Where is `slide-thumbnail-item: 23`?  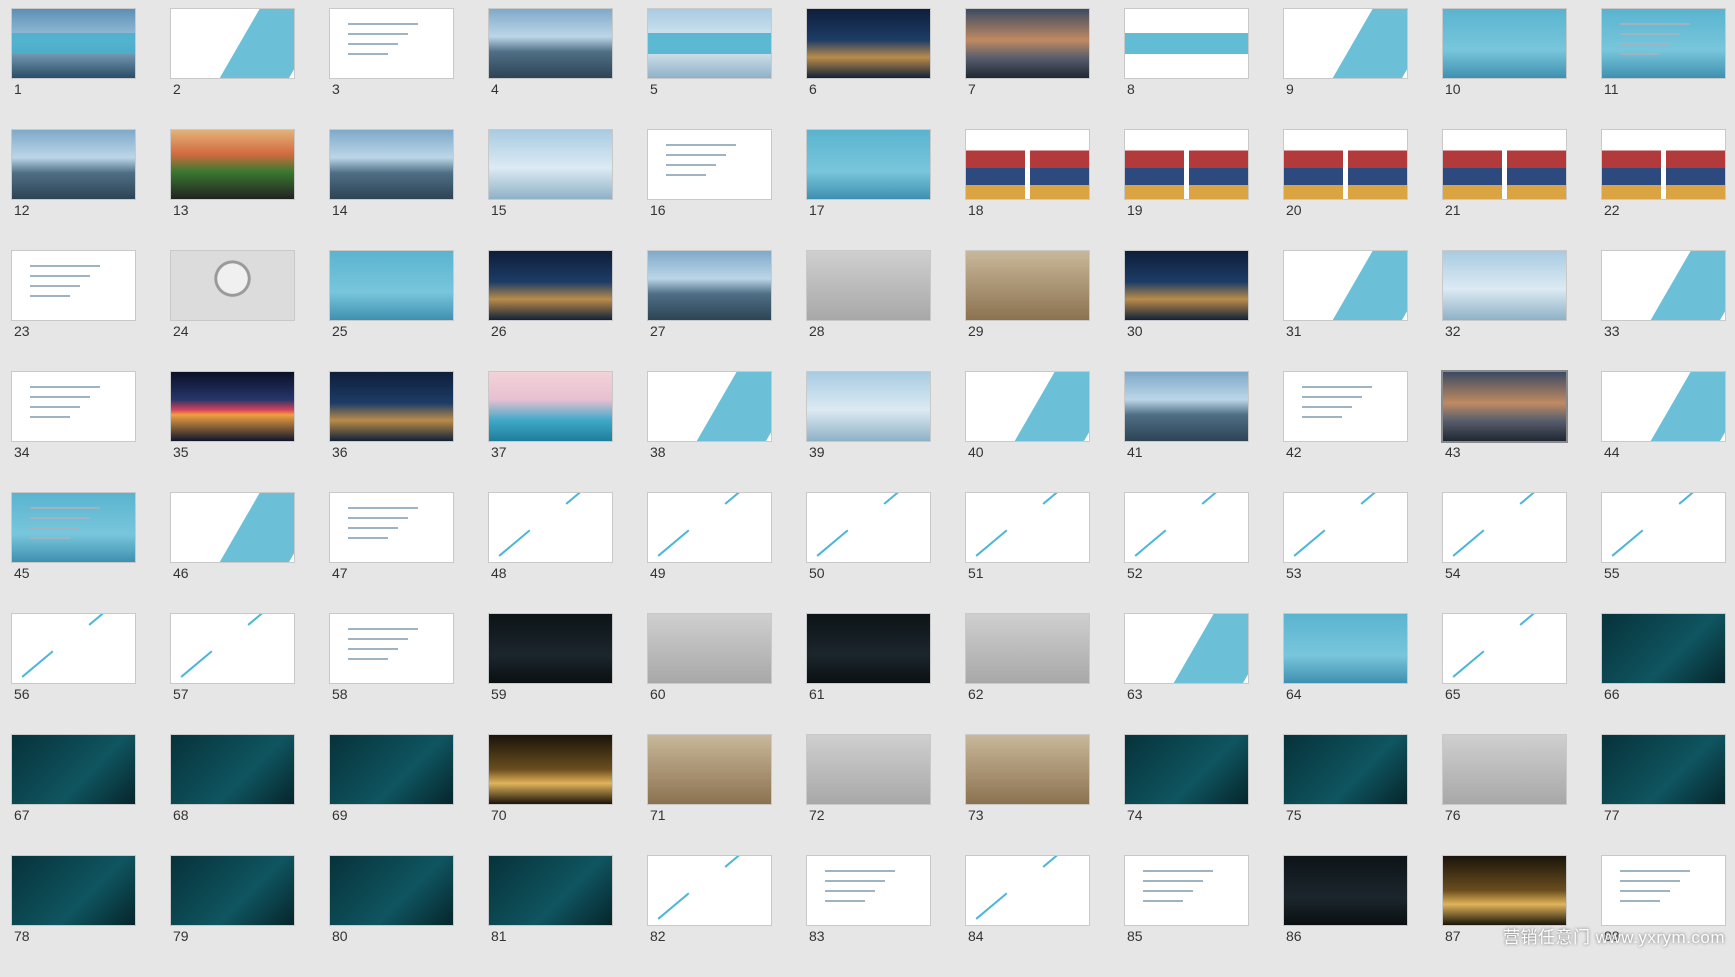 slide-thumbnail-item: 23 is located at coordinates (73, 311).